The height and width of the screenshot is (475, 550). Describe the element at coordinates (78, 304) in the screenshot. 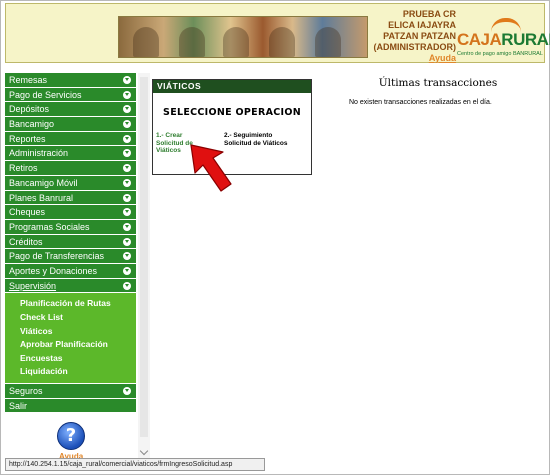

I see `submenu-item-planificacion-rutas: Planificación de Rutas` at that location.